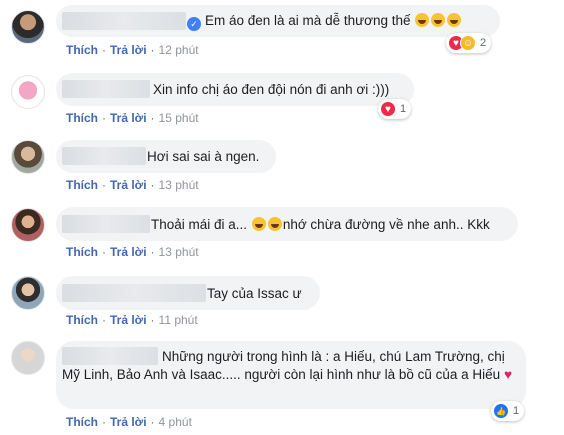 This screenshot has width=564, height=435. I want to click on love-reaction-icon: ♥, so click(388, 109).